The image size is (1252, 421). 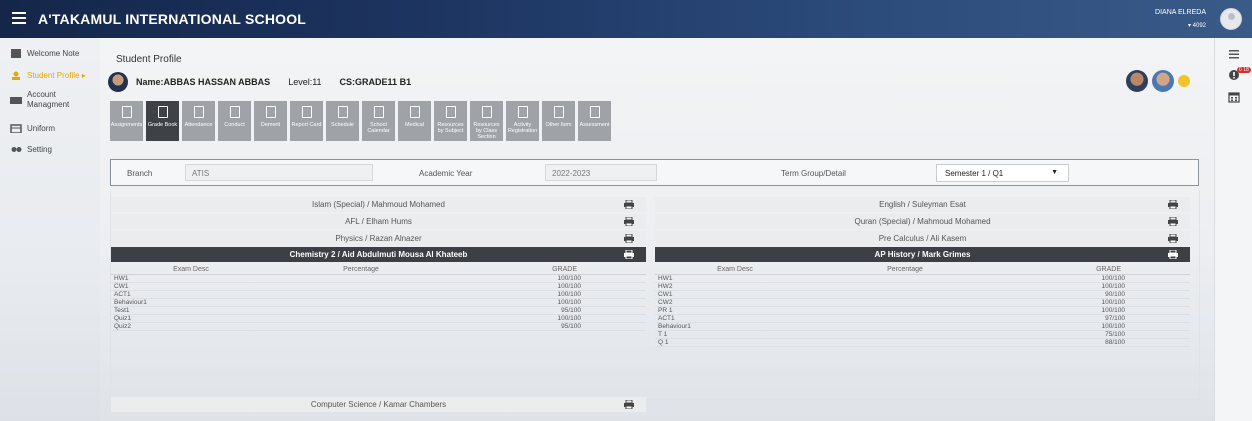 I want to click on sidebar-item-student-profile: Student Profile ▸, so click(x=48, y=75).